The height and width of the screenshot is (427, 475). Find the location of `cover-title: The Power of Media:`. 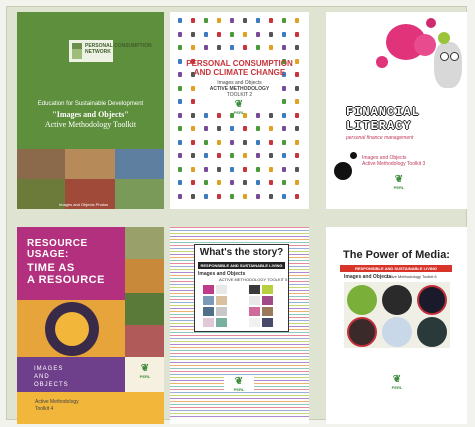

cover-title: The Power of Media: is located at coordinates (396, 255).